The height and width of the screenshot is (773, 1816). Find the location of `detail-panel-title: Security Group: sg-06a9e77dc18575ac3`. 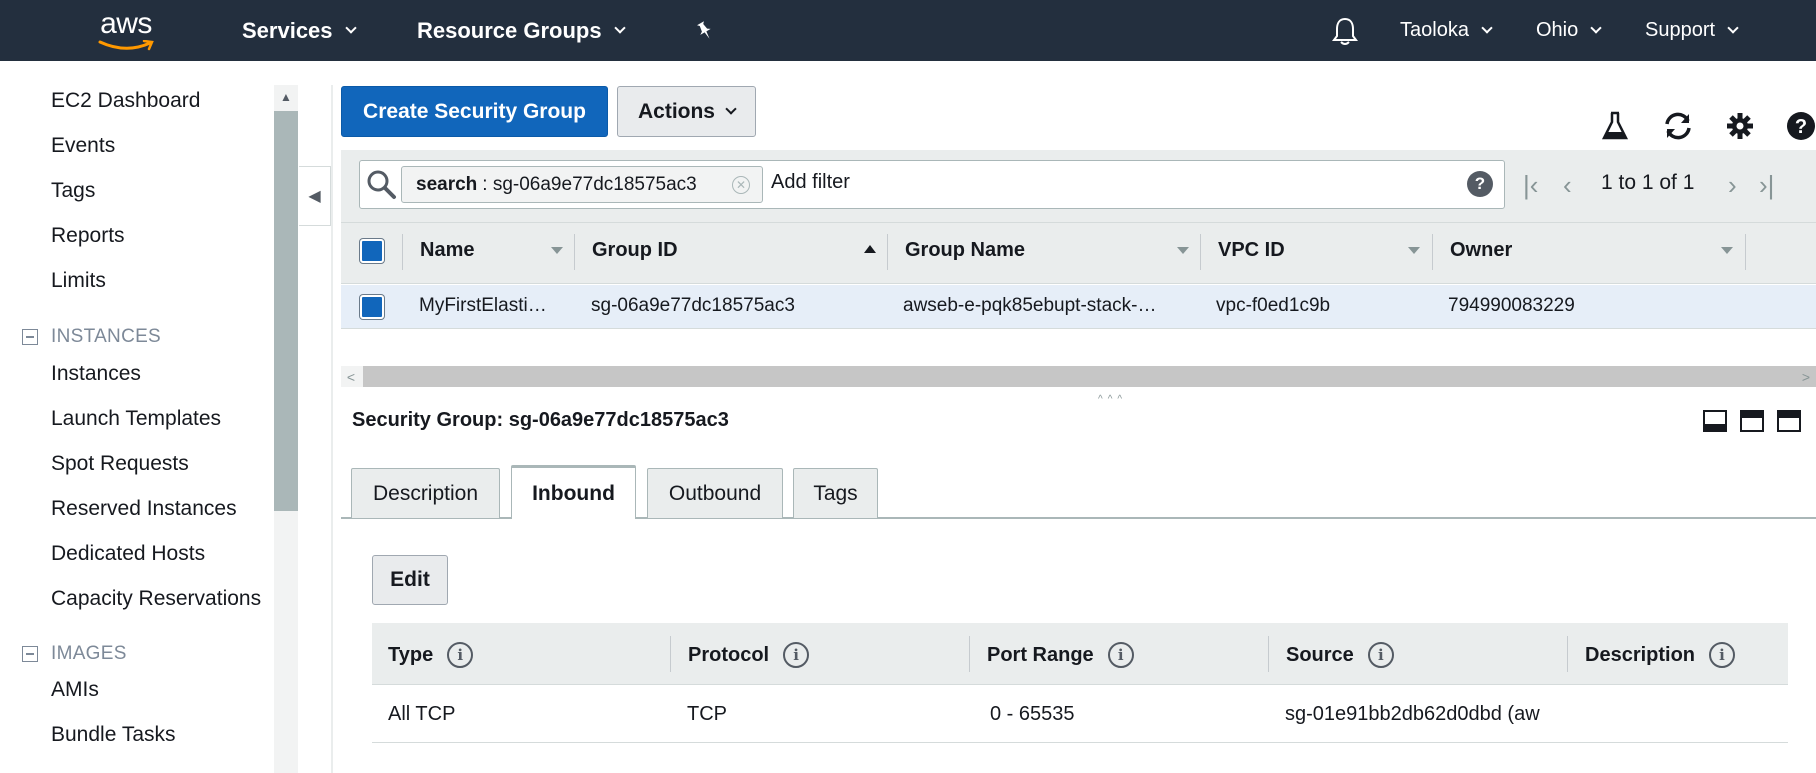

detail-panel-title: Security Group: sg-06a9e77dc18575ac3 is located at coordinates (540, 420).